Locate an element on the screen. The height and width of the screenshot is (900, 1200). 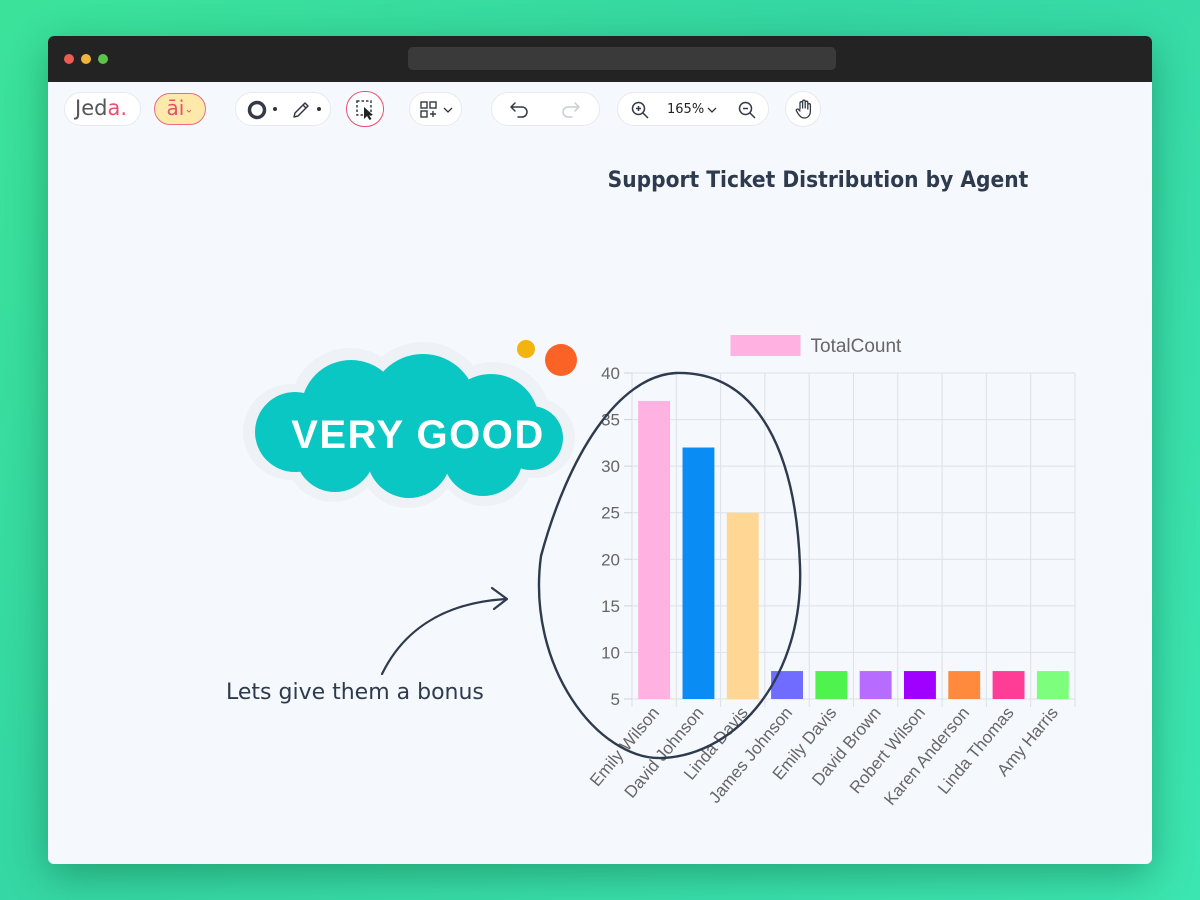
y-tick-label: 35 is located at coordinates (610, 420).